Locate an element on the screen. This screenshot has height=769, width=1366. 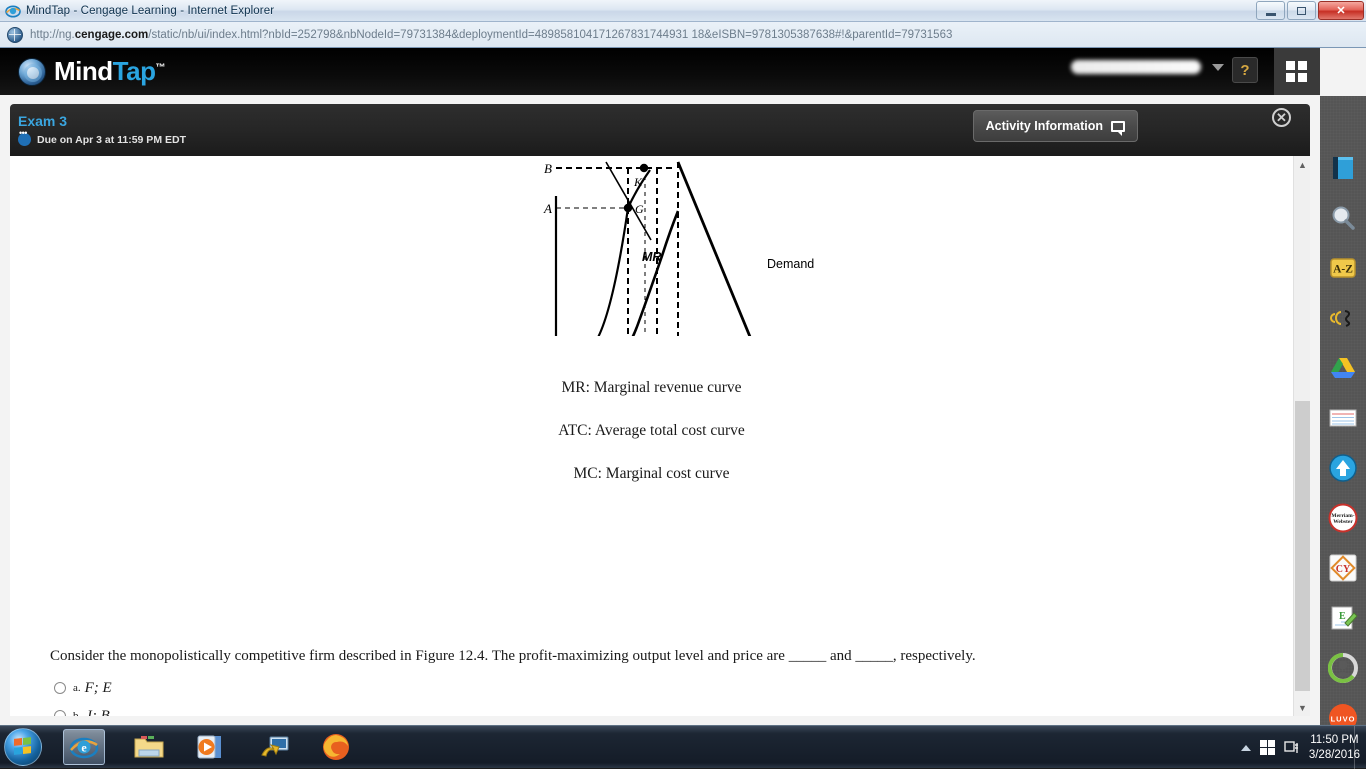
speech-bubble-icon is located at coordinates (1118, 126).